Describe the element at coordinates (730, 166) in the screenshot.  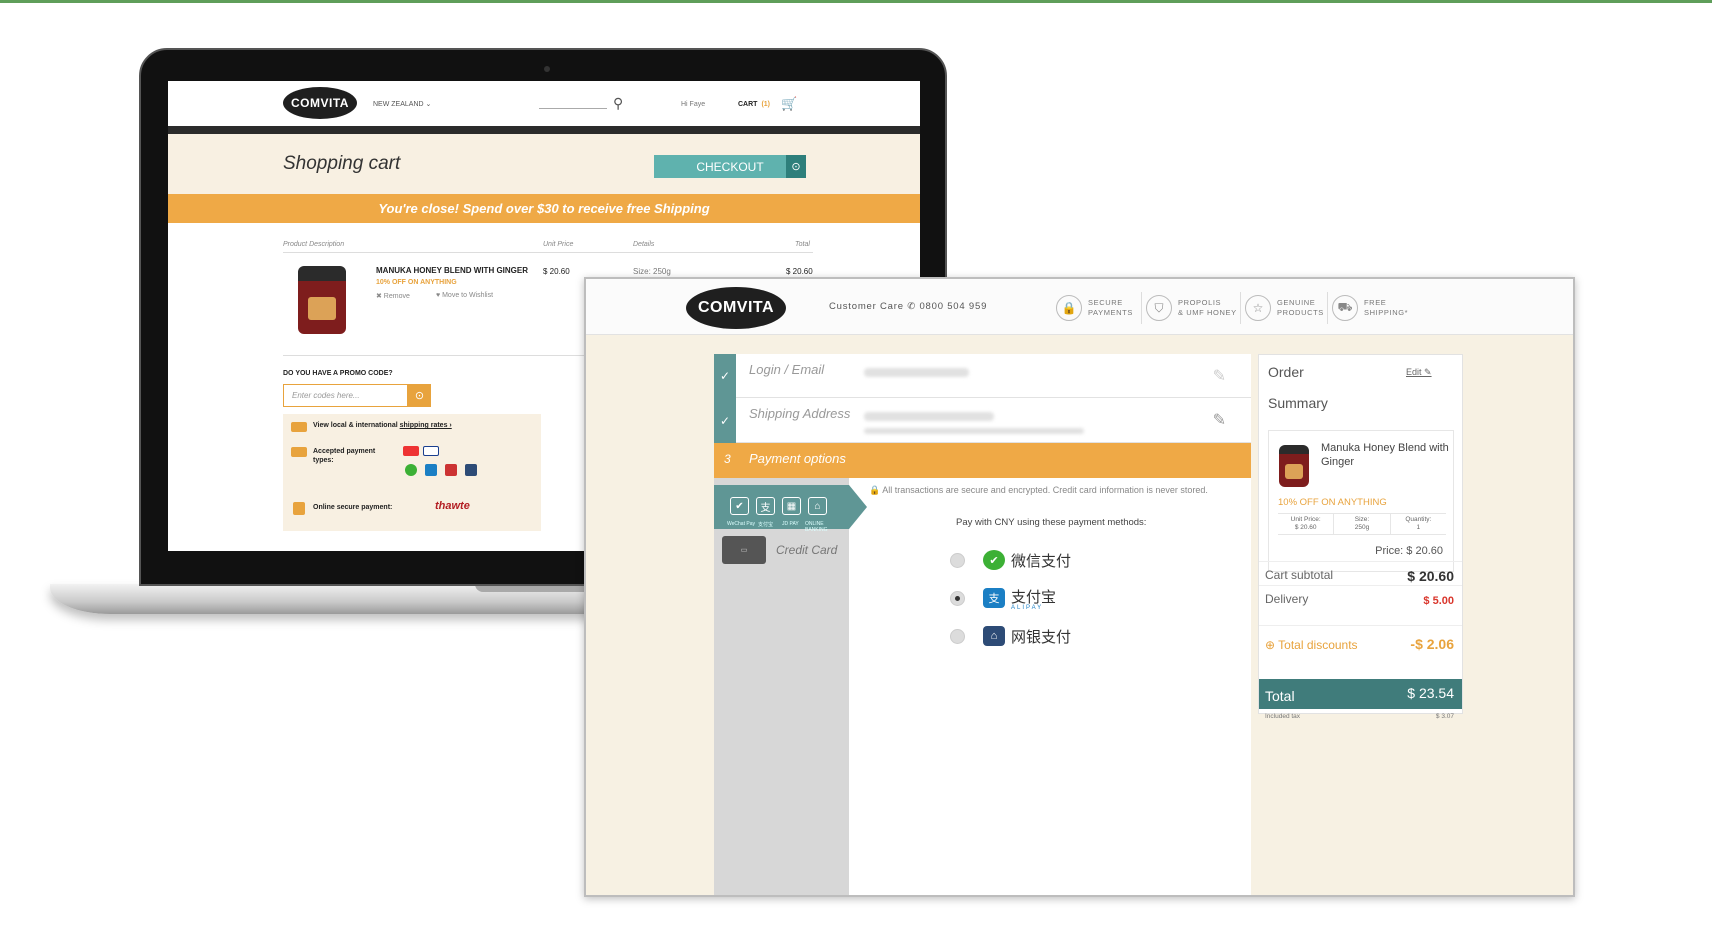
I see `checkout-button: CHECKOUT` at that location.